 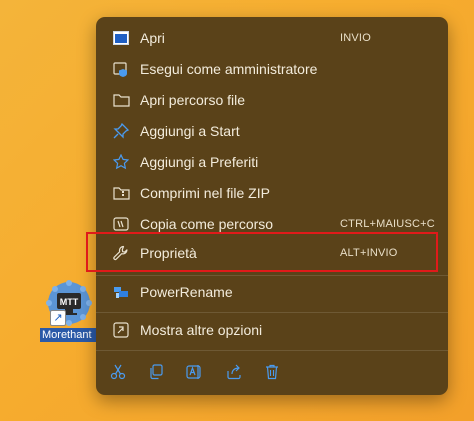 I want to click on menu-item-label: Aggiungi a Preferiti, so click(x=199, y=162).